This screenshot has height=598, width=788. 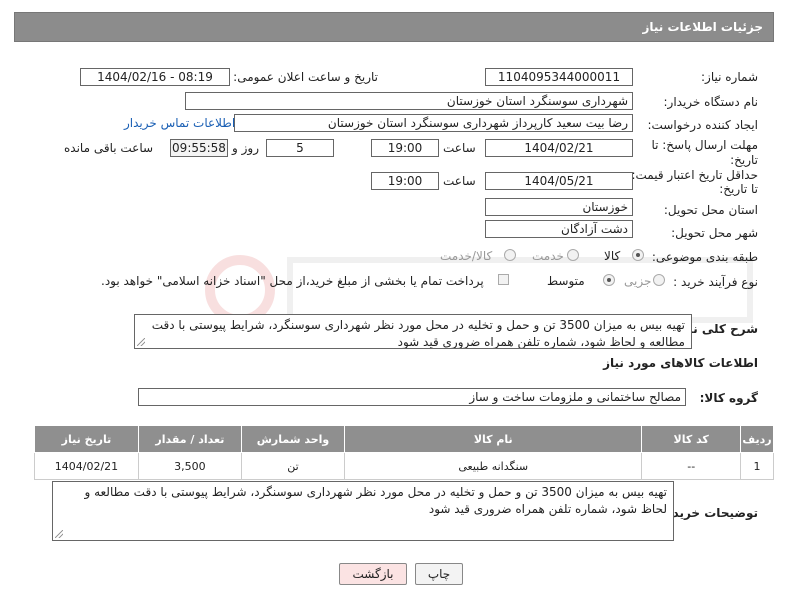 What do you see at coordinates (559, 148) in the screenshot?
I see `deadline-date-field: 1404/02/21` at bounding box center [559, 148].